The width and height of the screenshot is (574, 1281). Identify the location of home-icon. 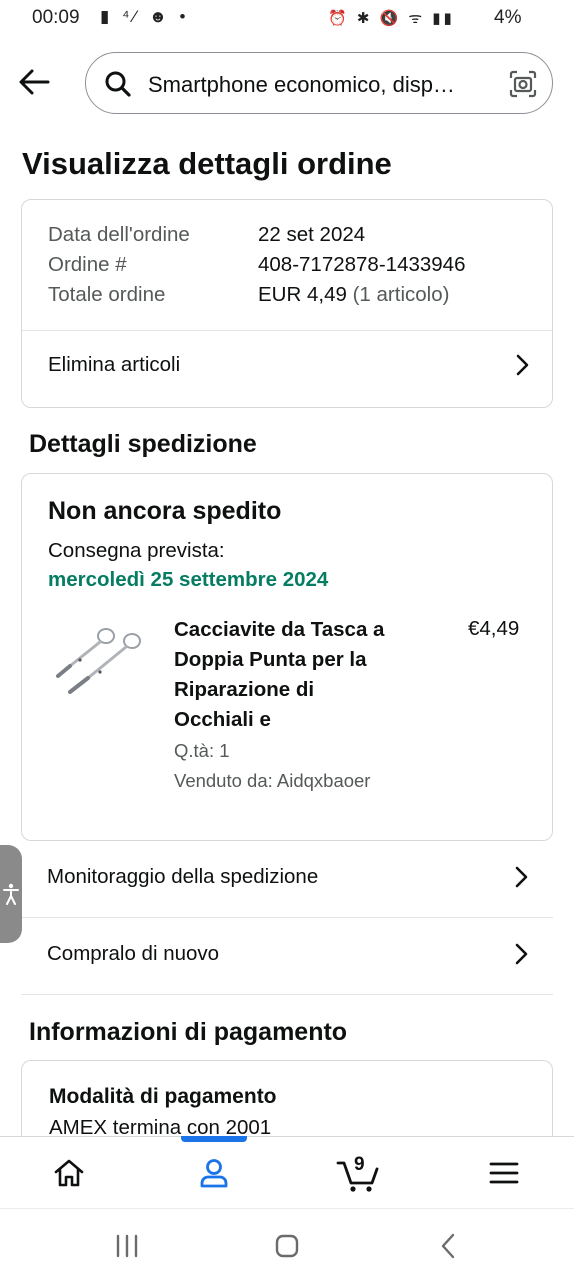
(69, 1173).